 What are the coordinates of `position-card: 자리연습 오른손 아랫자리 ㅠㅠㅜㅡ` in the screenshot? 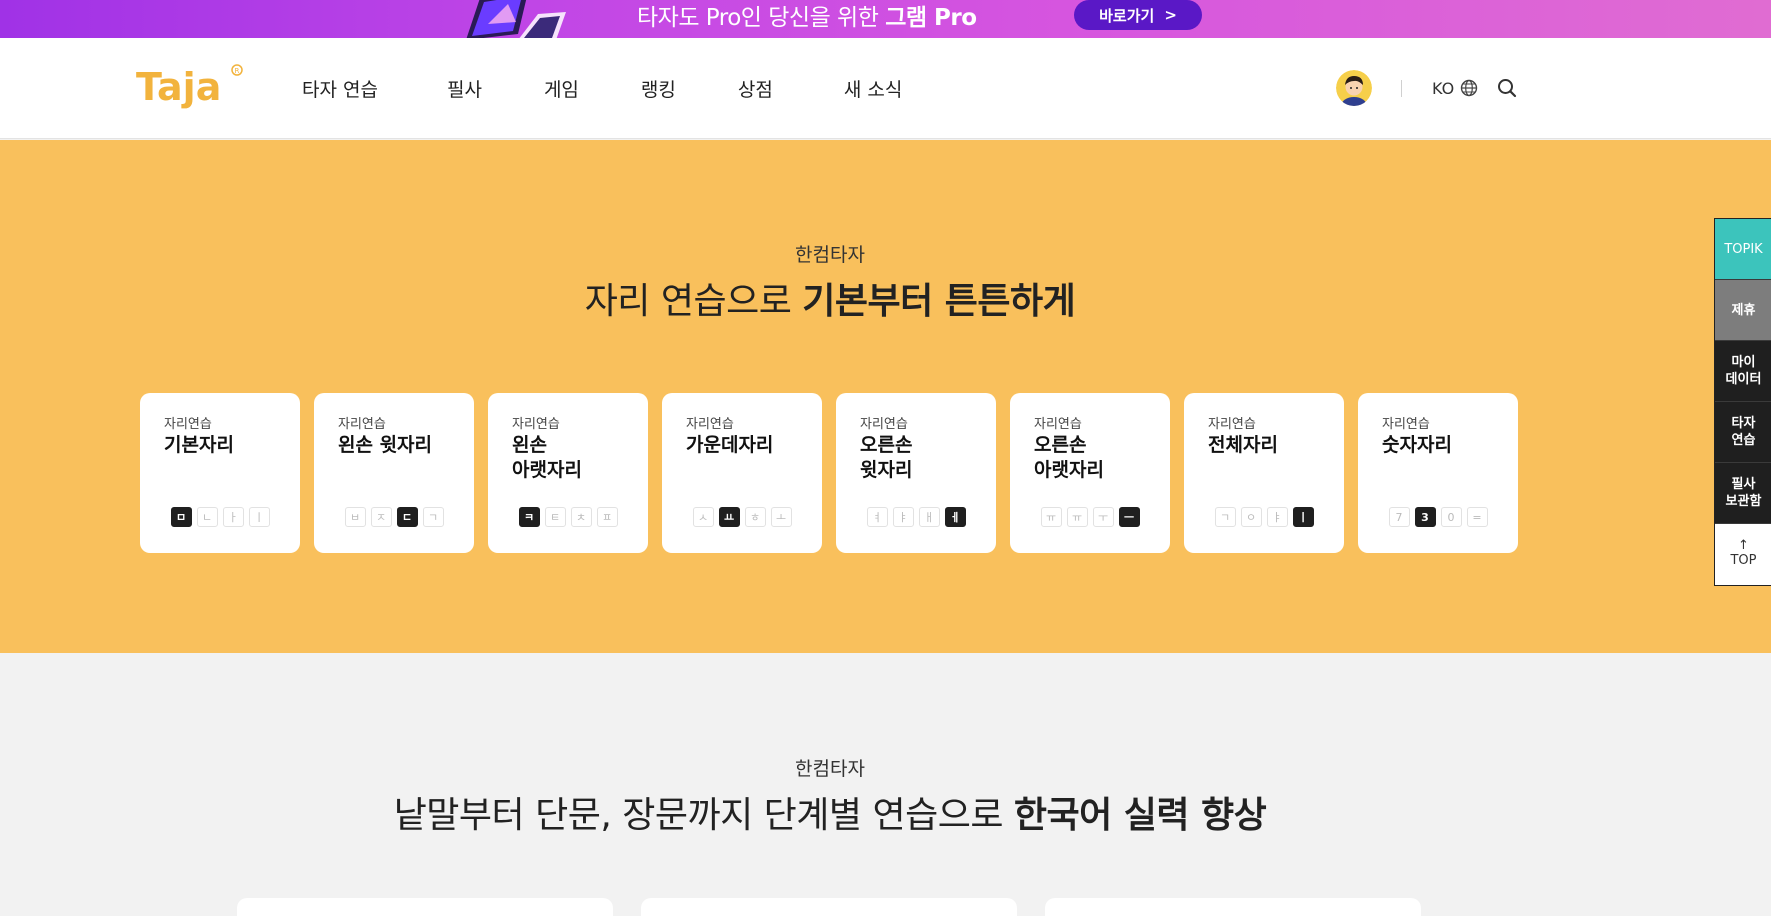 It's located at (1090, 473).